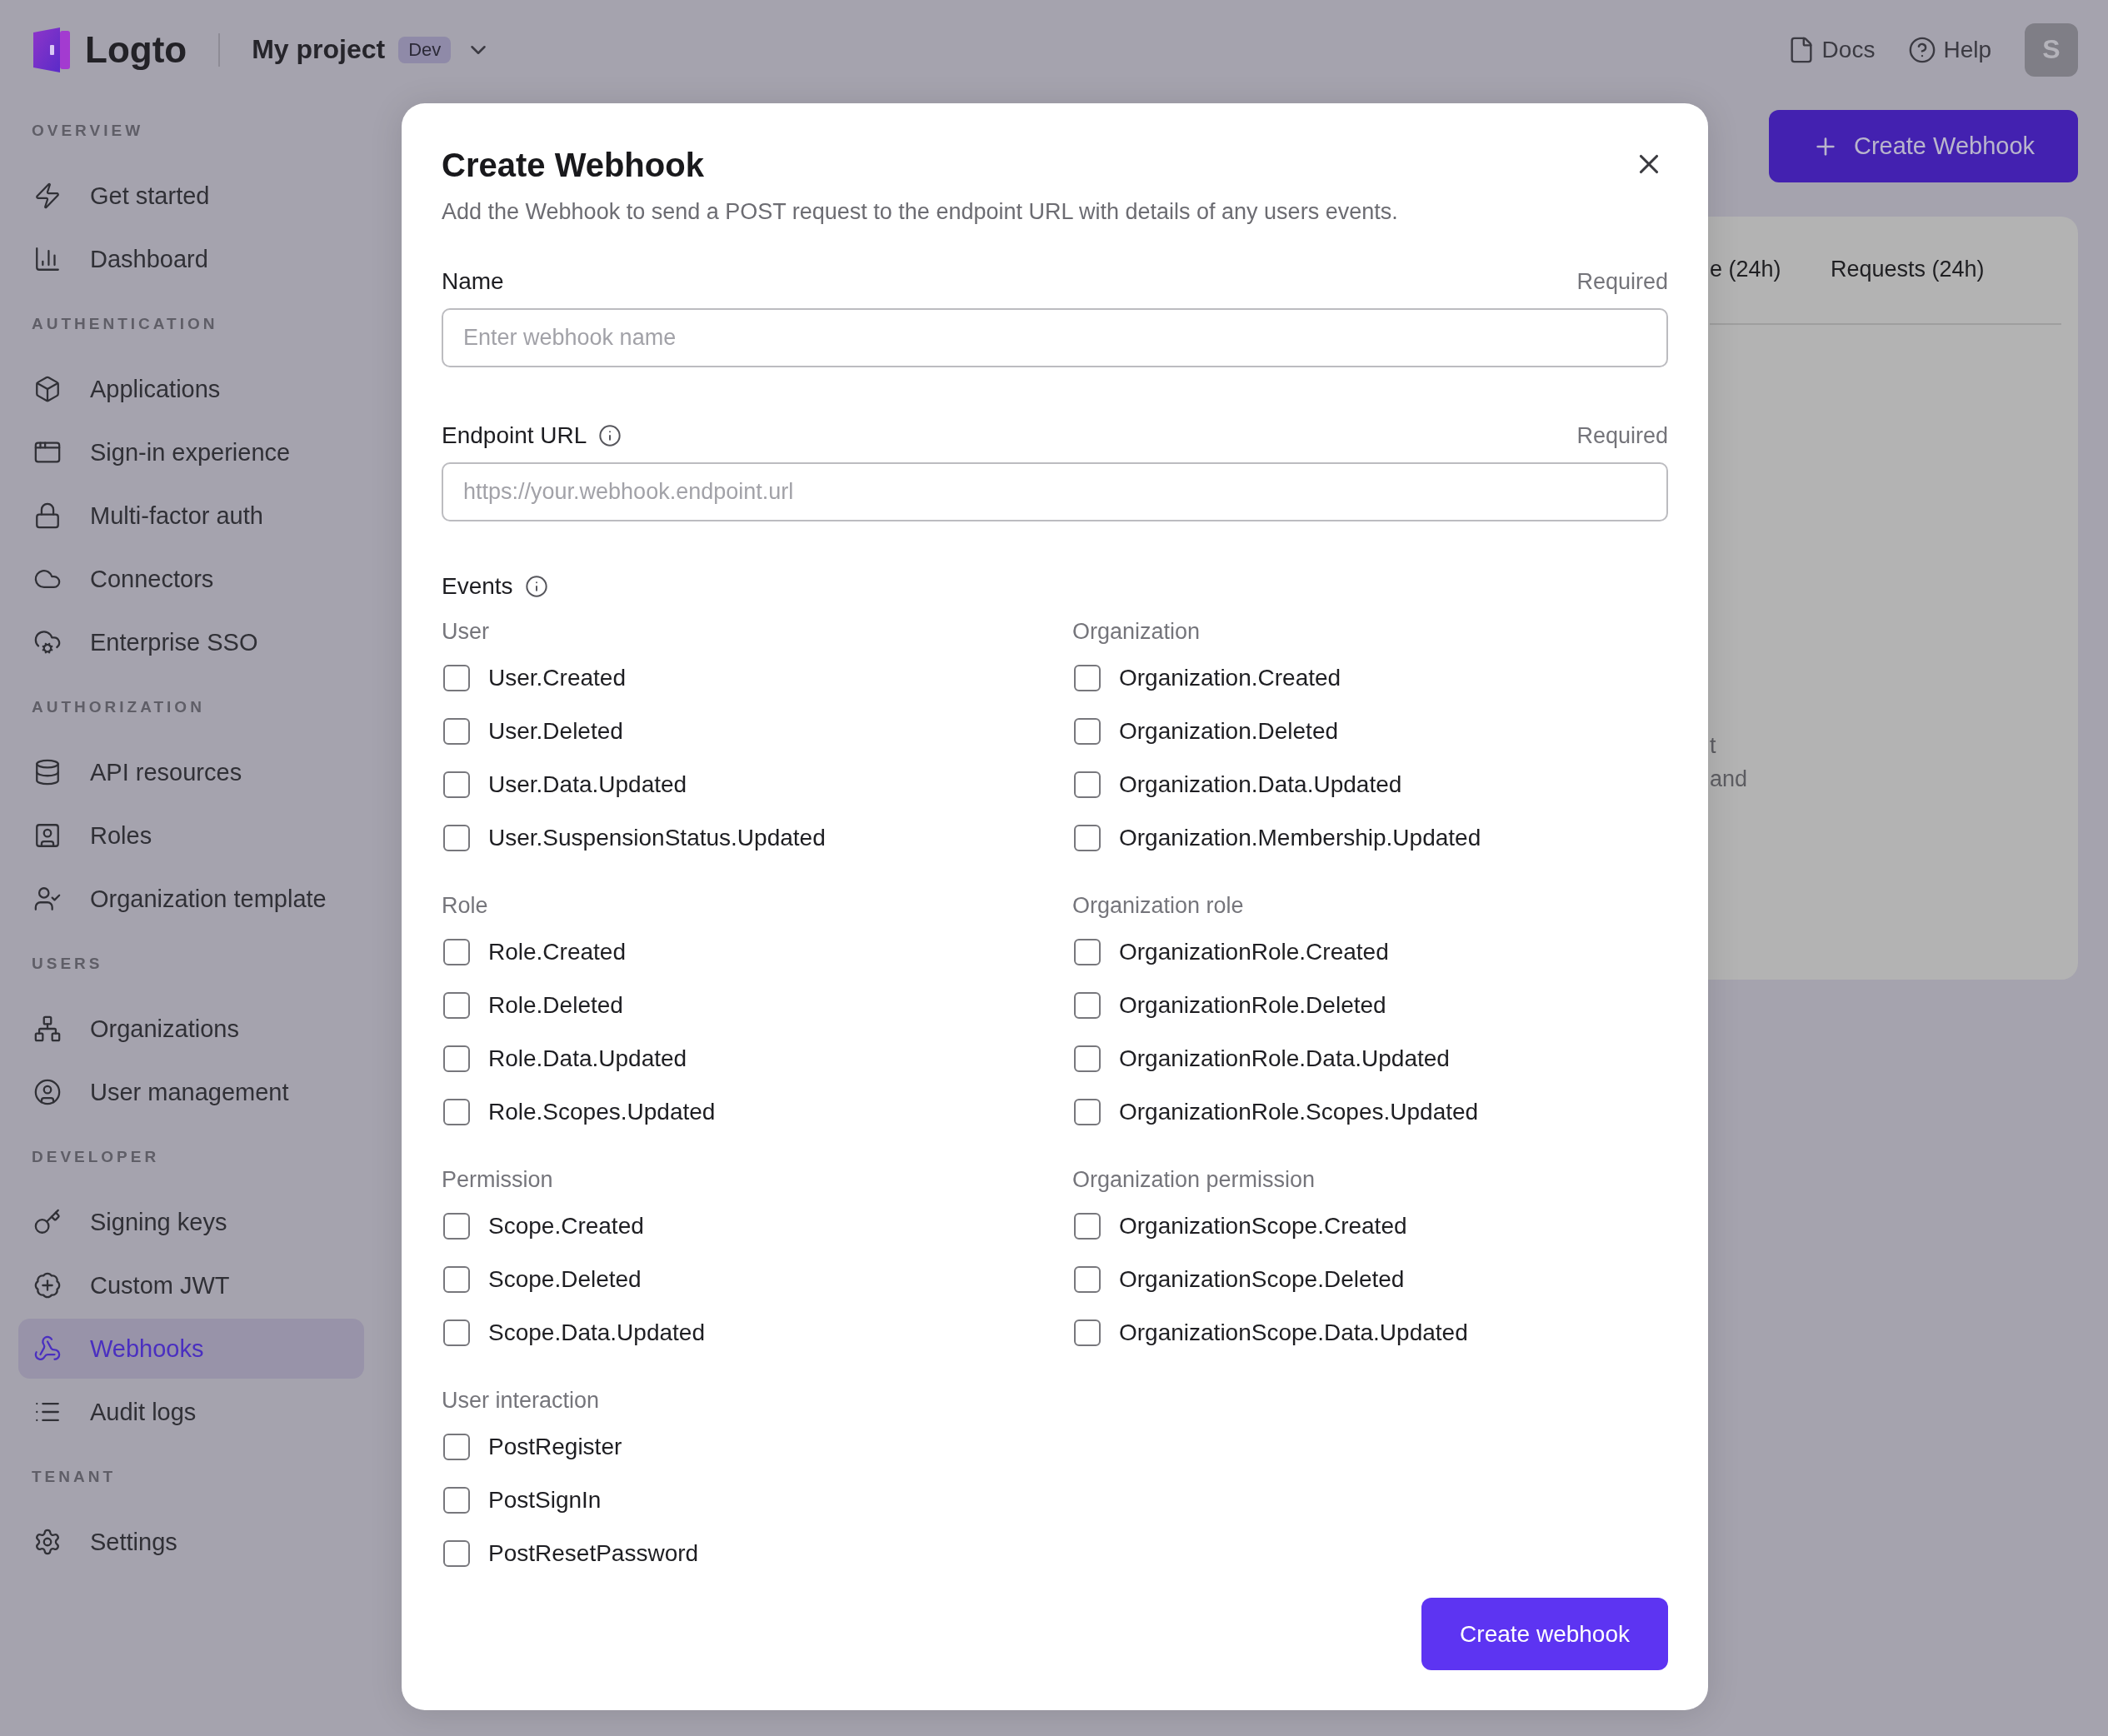  Describe the element at coordinates (121, 836) in the screenshot. I see `sidebar-item-label: Roles` at that location.